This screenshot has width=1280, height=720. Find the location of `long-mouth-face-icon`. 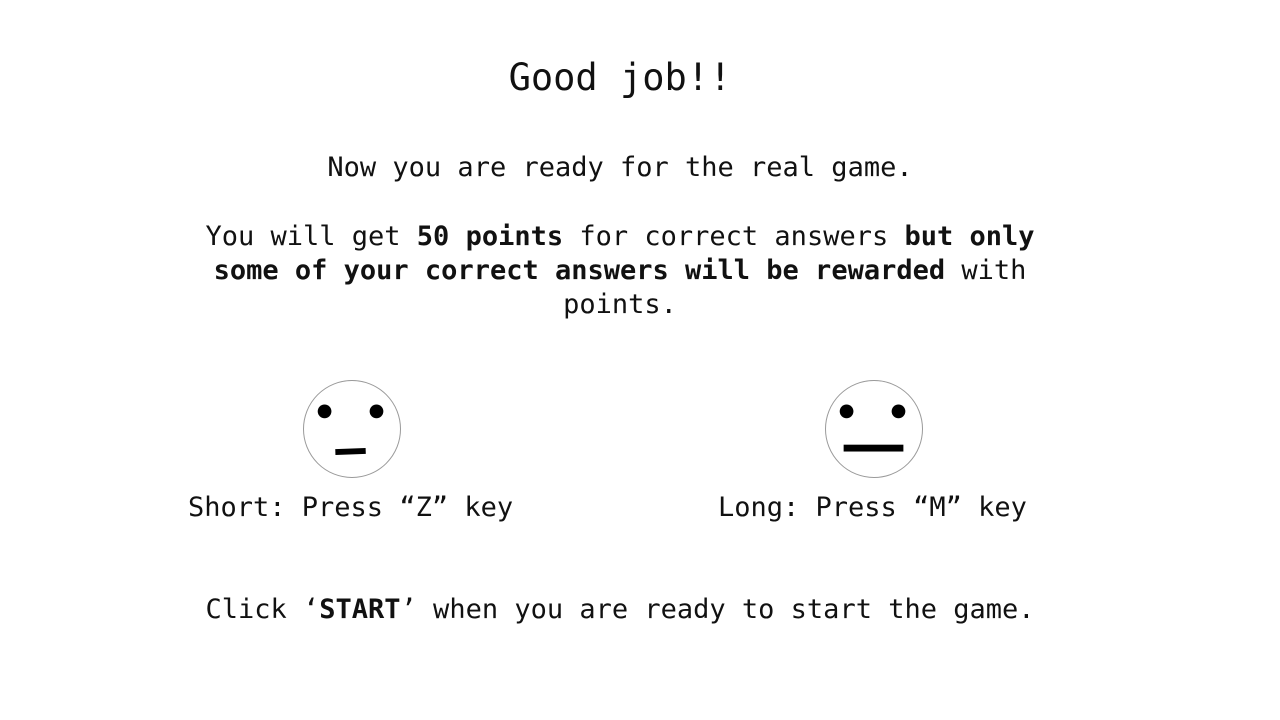

long-mouth-face-icon is located at coordinates (874, 429).